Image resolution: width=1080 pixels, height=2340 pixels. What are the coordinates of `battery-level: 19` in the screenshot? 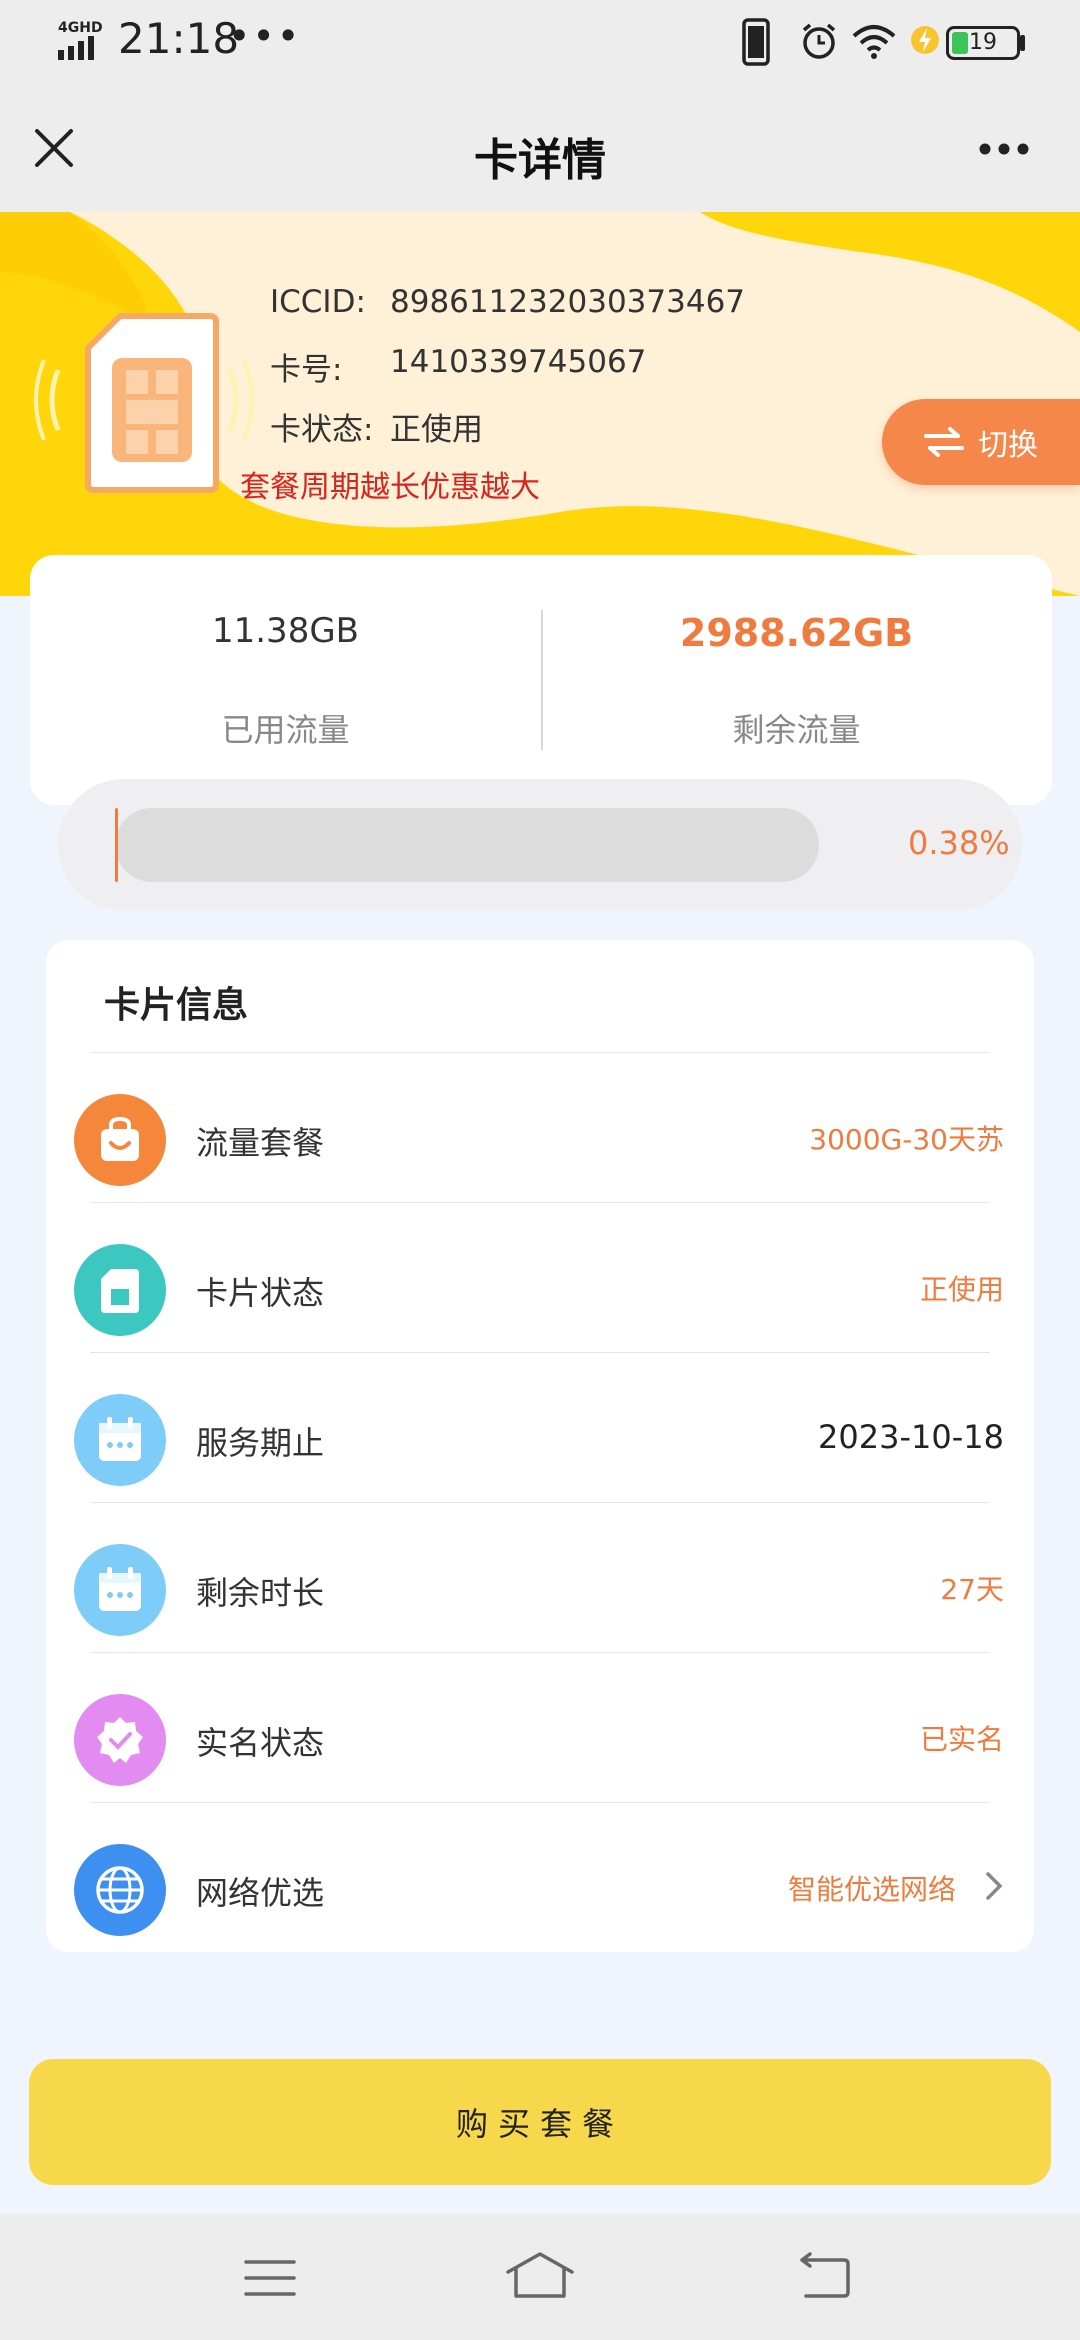 It's located at (983, 42).